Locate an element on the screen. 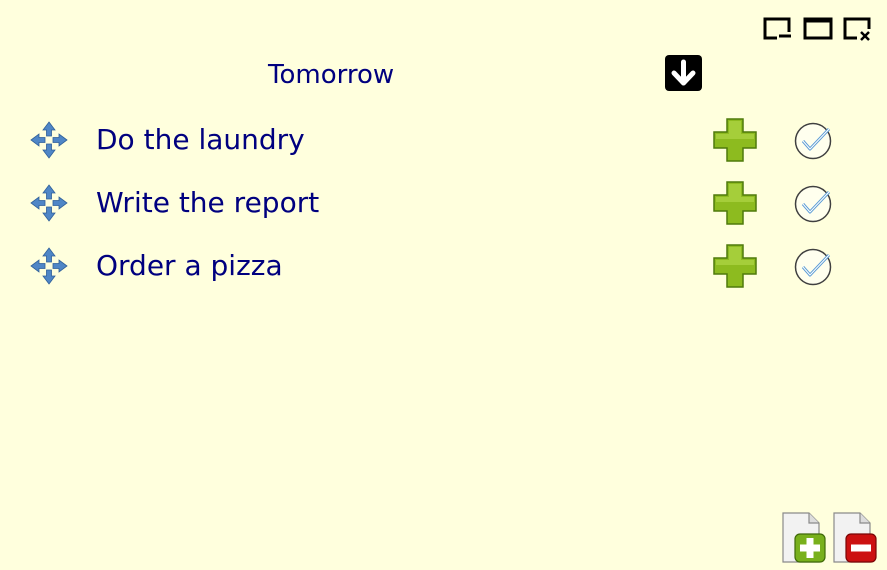  delete-list-button is located at coordinates (855, 538).